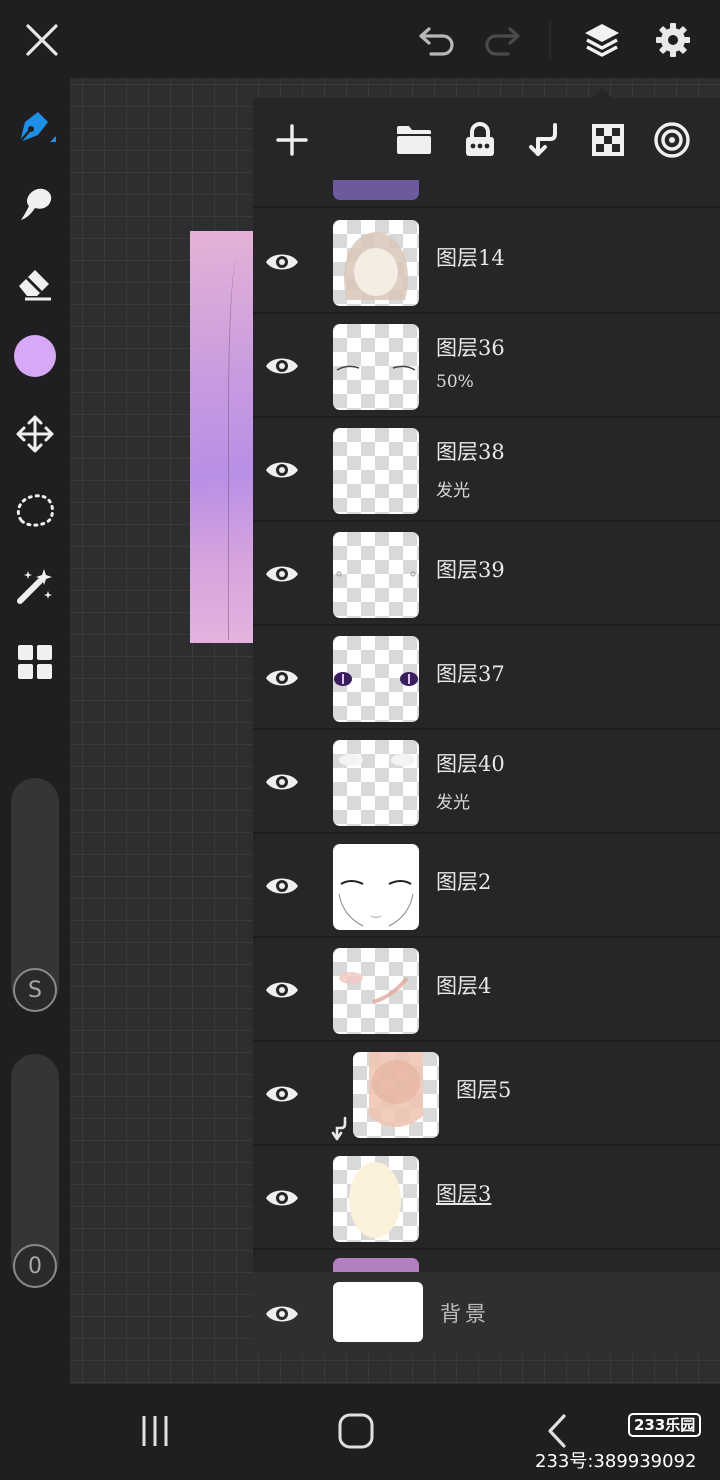 The image size is (720, 1480). I want to click on layer-name: 图层2, so click(464, 882).